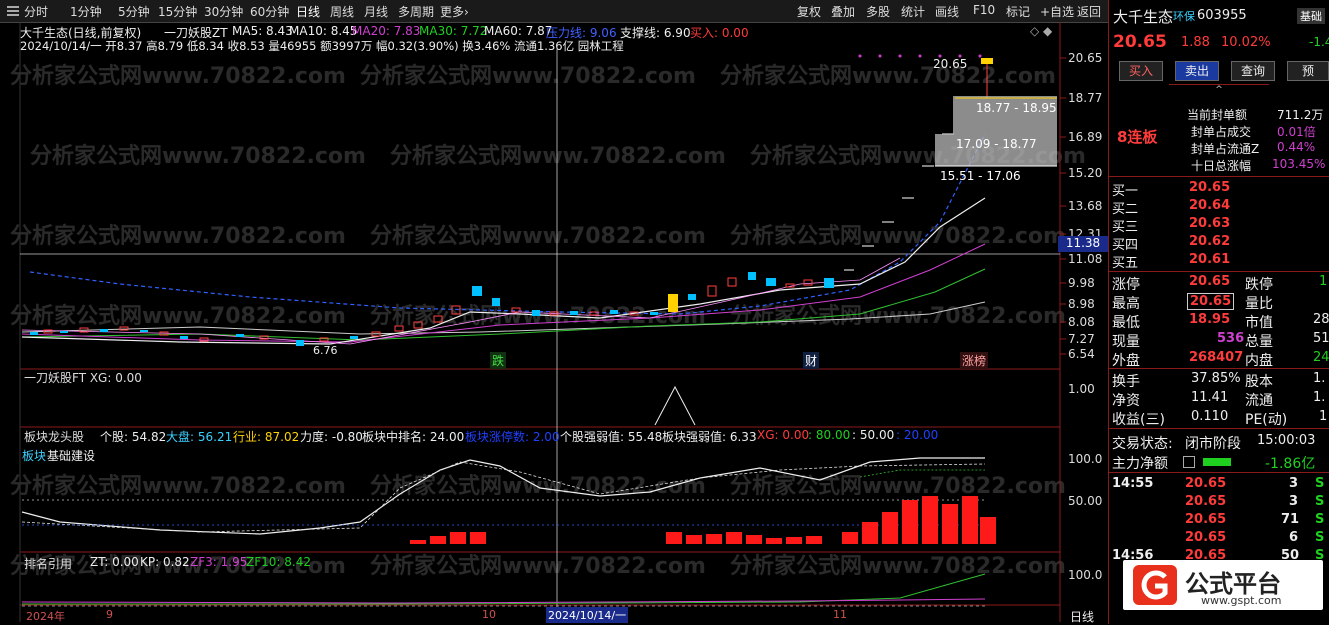 This screenshot has width=1329, height=625. What do you see at coordinates (1220, 359) in the screenshot?
I see `stat-row: 外盘 268407 内盘 24` at bounding box center [1220, 359].